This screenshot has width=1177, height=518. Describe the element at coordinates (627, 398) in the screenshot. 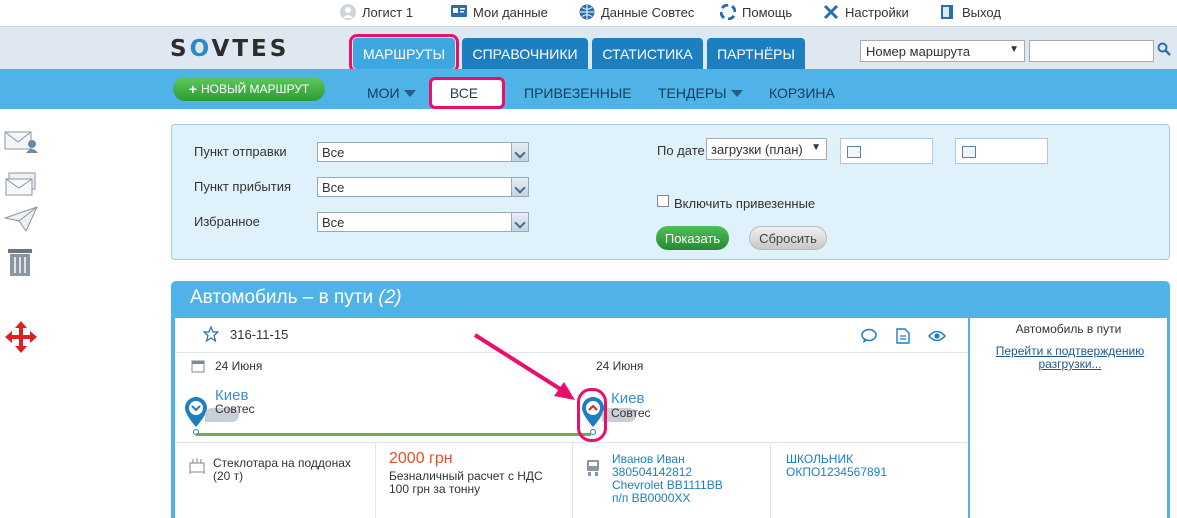

I see `arrival-city: Киев` at that location.